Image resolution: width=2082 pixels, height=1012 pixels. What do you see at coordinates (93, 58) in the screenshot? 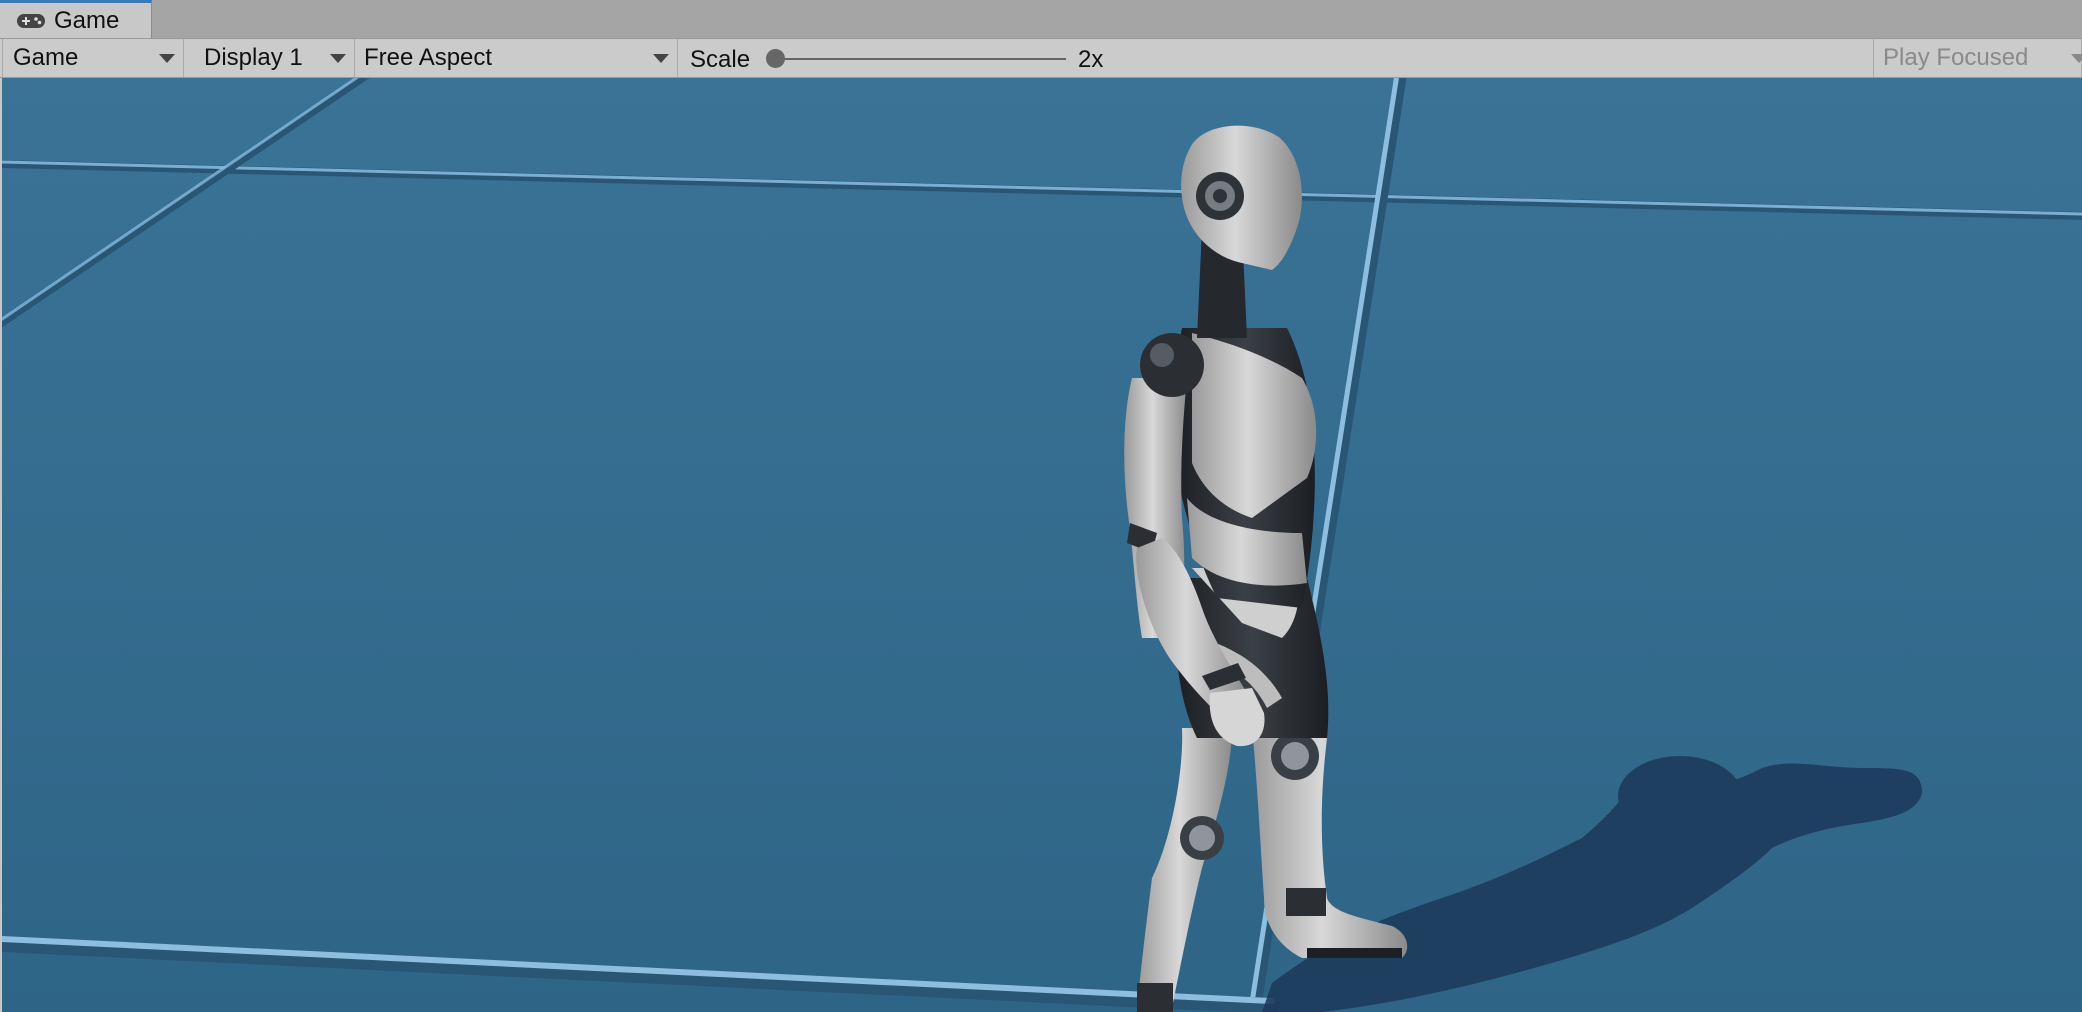
I see `view-type-dropdown: Game` at bounding box center [93, 58].